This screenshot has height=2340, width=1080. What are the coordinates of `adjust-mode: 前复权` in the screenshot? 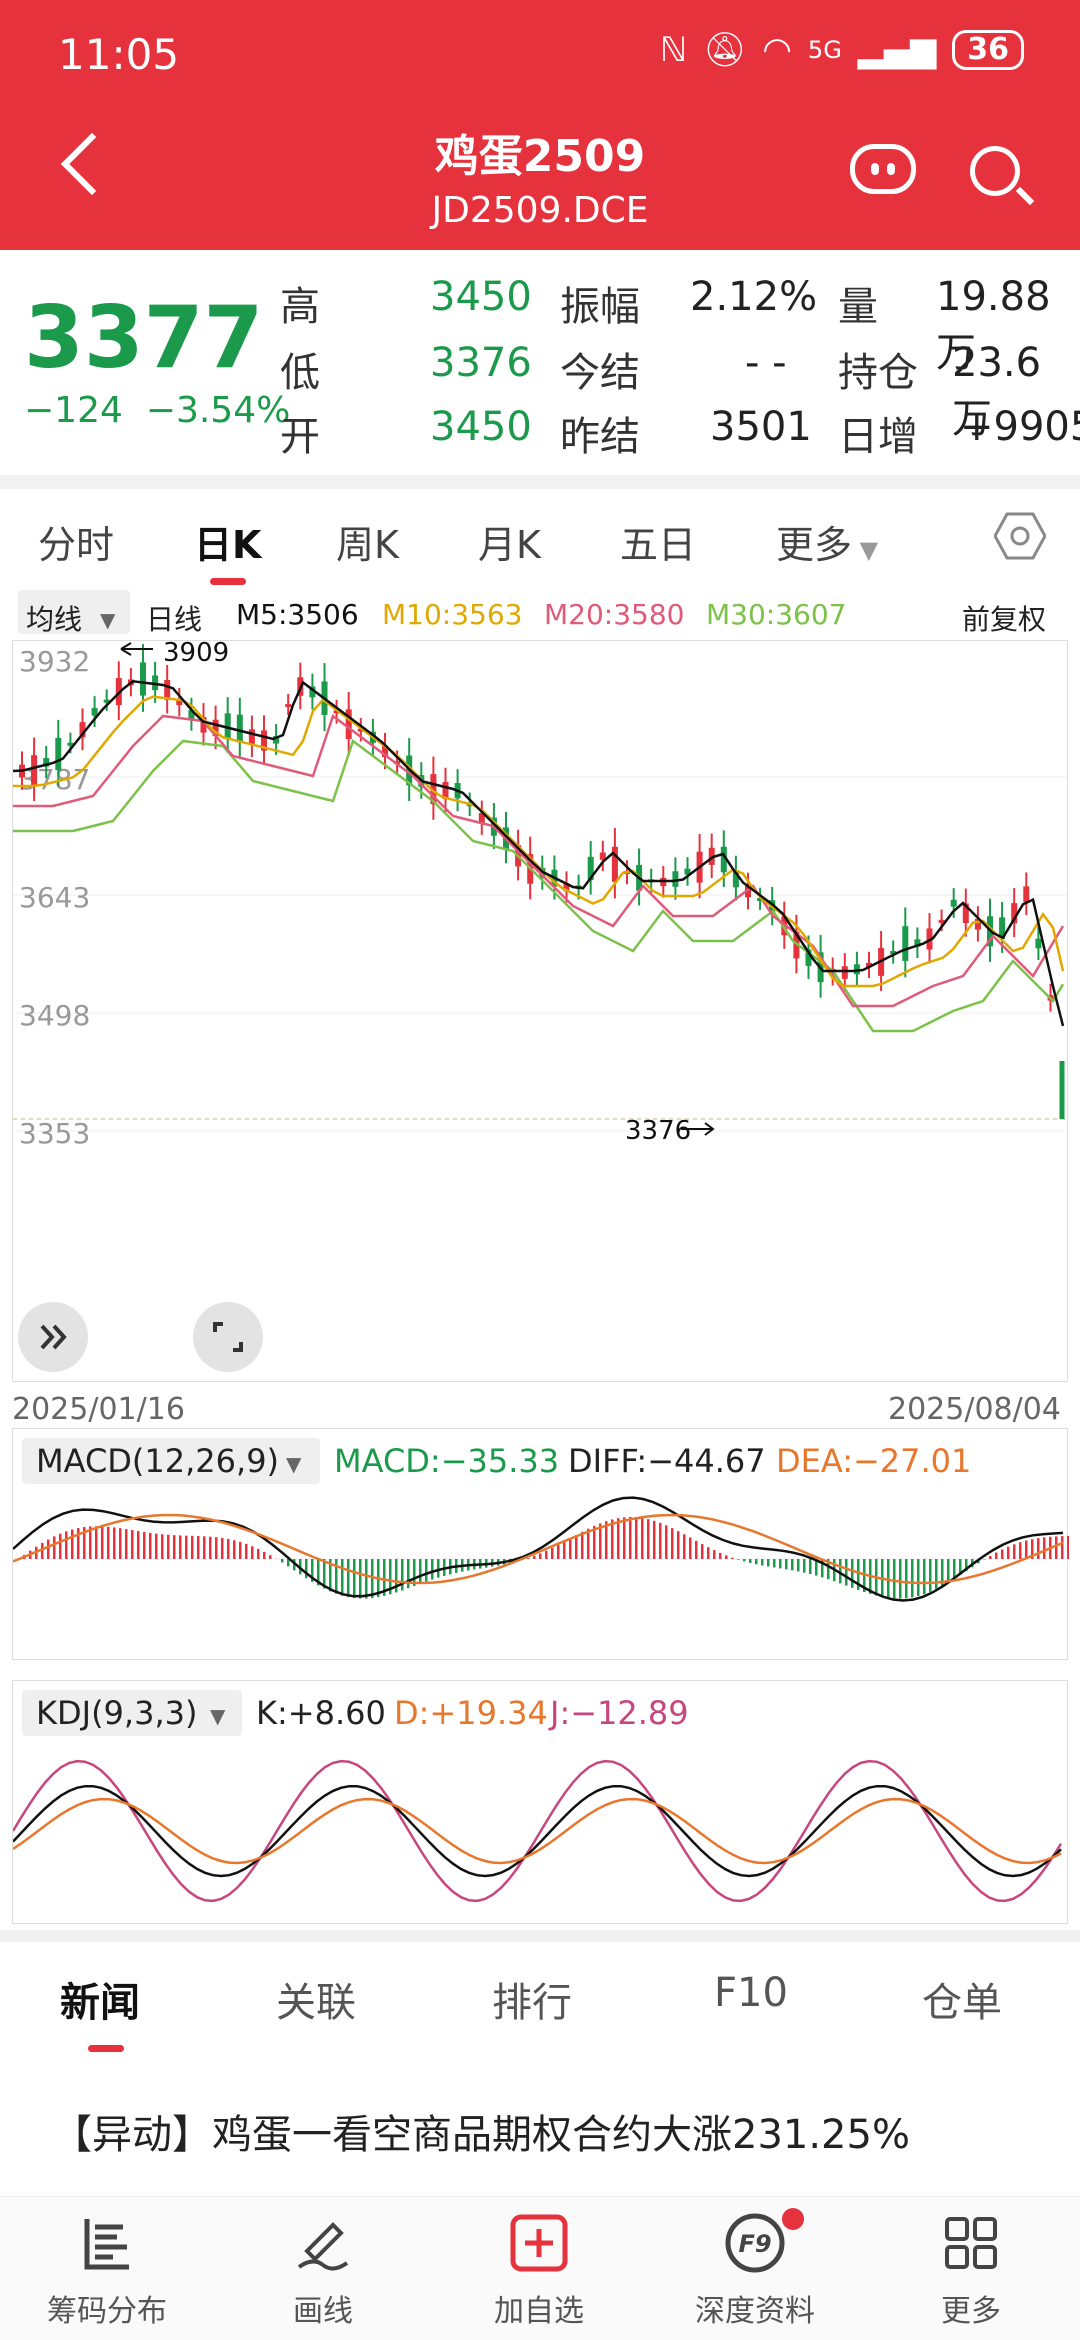 It's located at (1004, 618).